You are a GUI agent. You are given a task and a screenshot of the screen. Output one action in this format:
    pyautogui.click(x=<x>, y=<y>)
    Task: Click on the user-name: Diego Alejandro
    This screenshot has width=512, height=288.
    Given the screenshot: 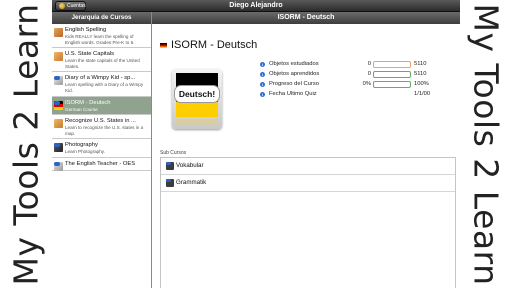 What is the action you would take?
    pyautogui.click(x=256, y=5)
    